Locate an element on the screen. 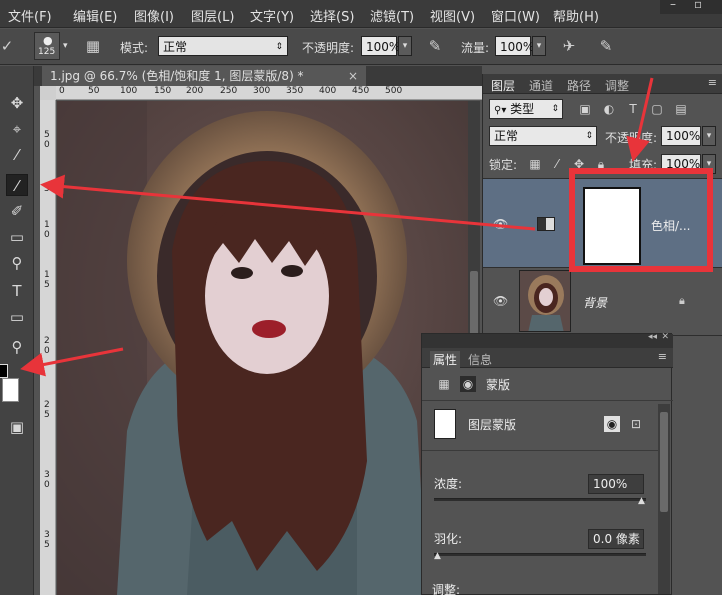 The image size is (722, 595). background-color-swatch is located at coordinates (10, 390).